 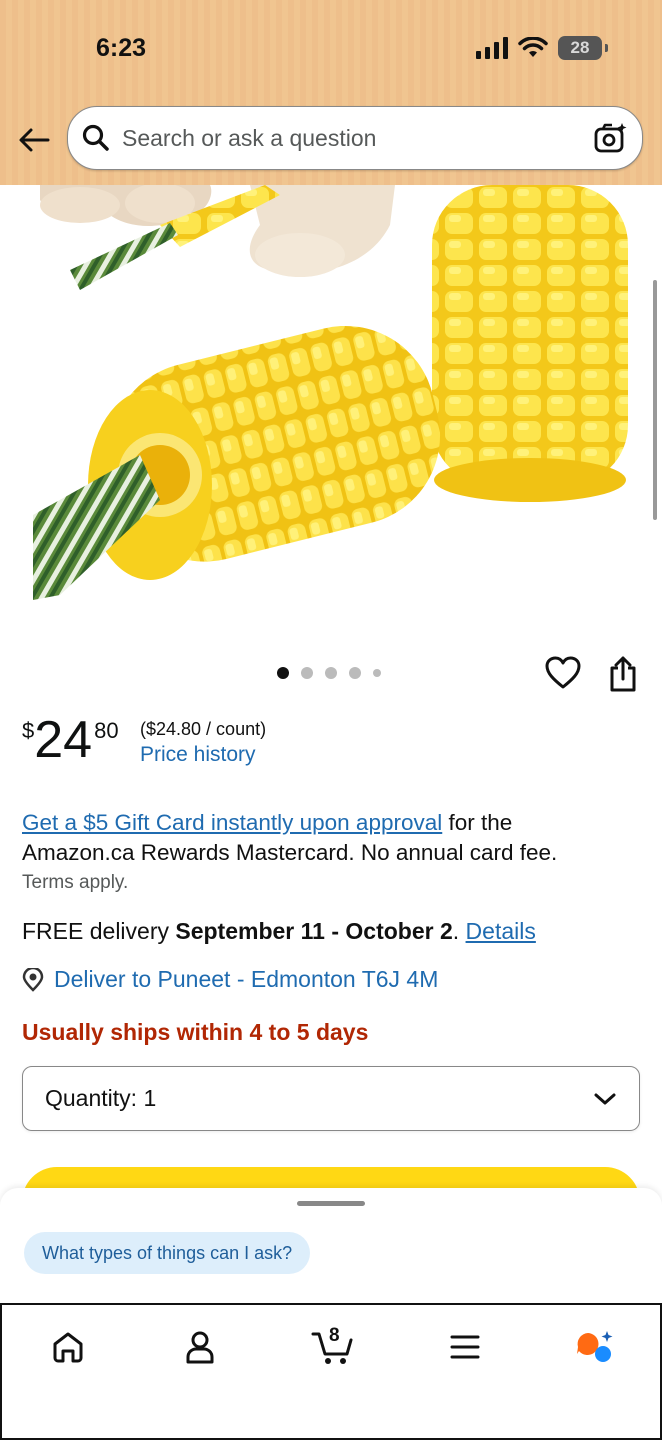 I want to click on cart-count-badge: 8, so click(x=334, y=1335).